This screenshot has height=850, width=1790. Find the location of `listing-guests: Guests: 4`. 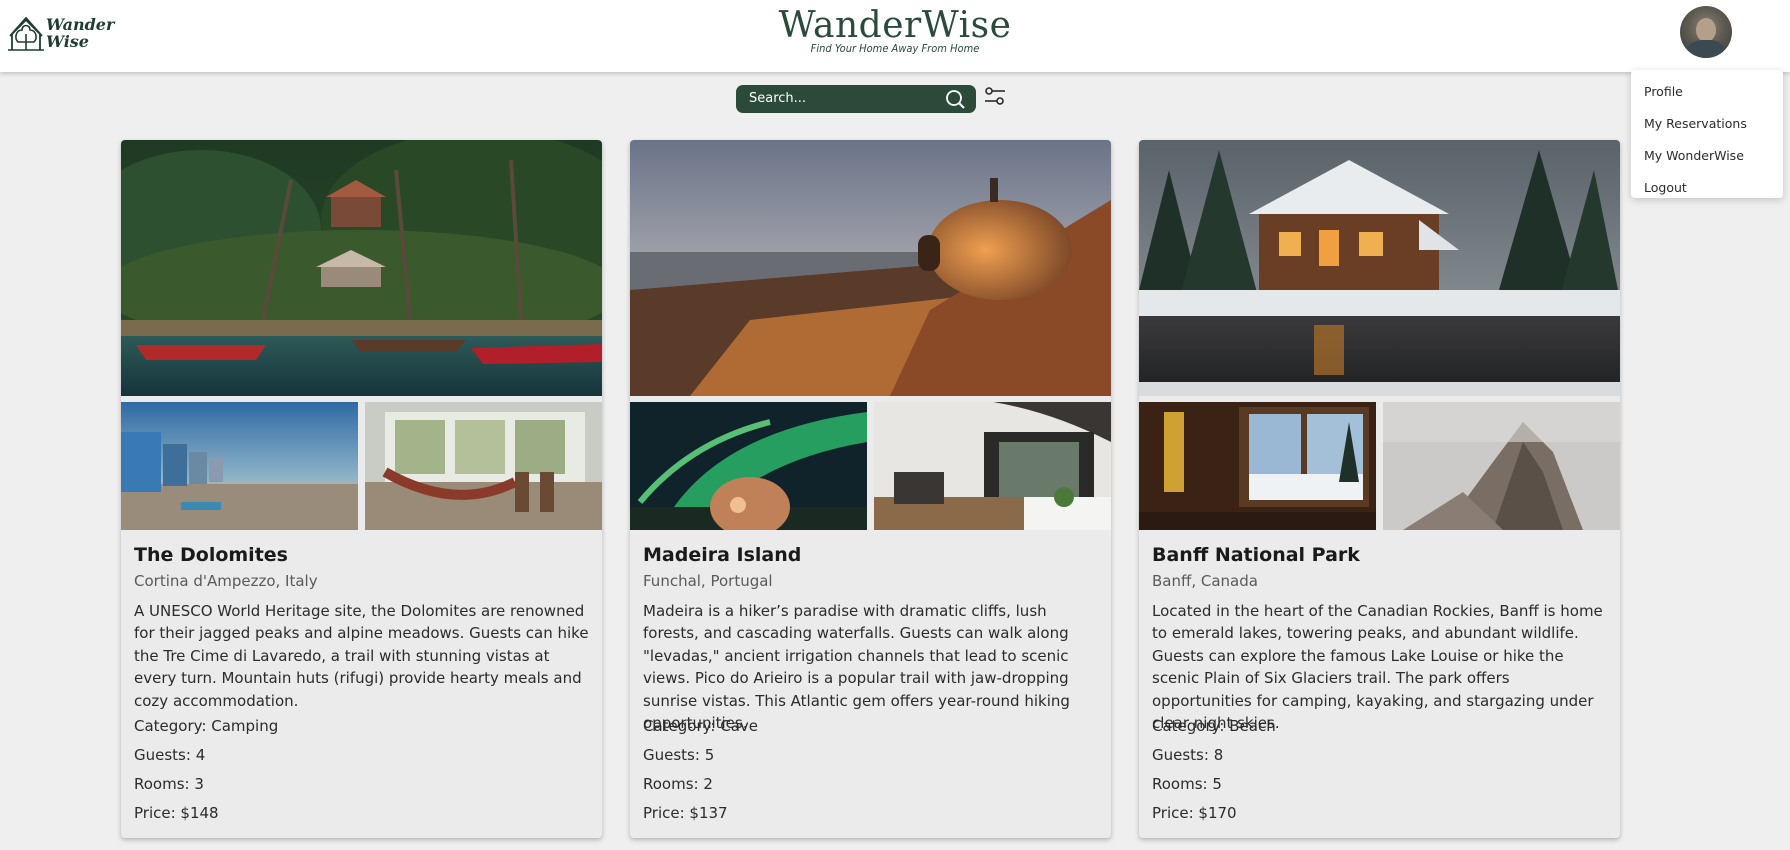

listing-guests: Guests: 4 is located at coordinates (170, 755).